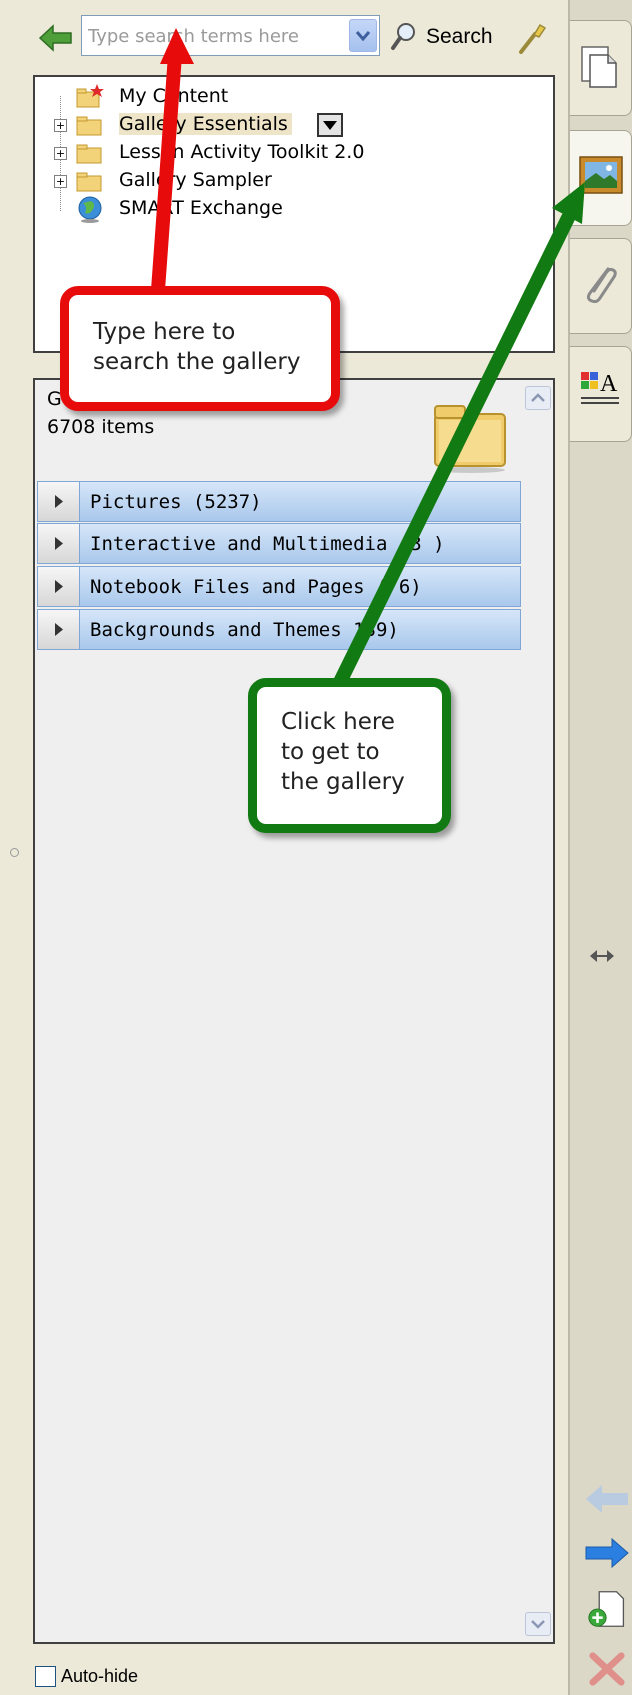 Image resolution: width=632 pixels, height=1695 pixels. I want to click on side-tab-bar: A, so click(600, 847).